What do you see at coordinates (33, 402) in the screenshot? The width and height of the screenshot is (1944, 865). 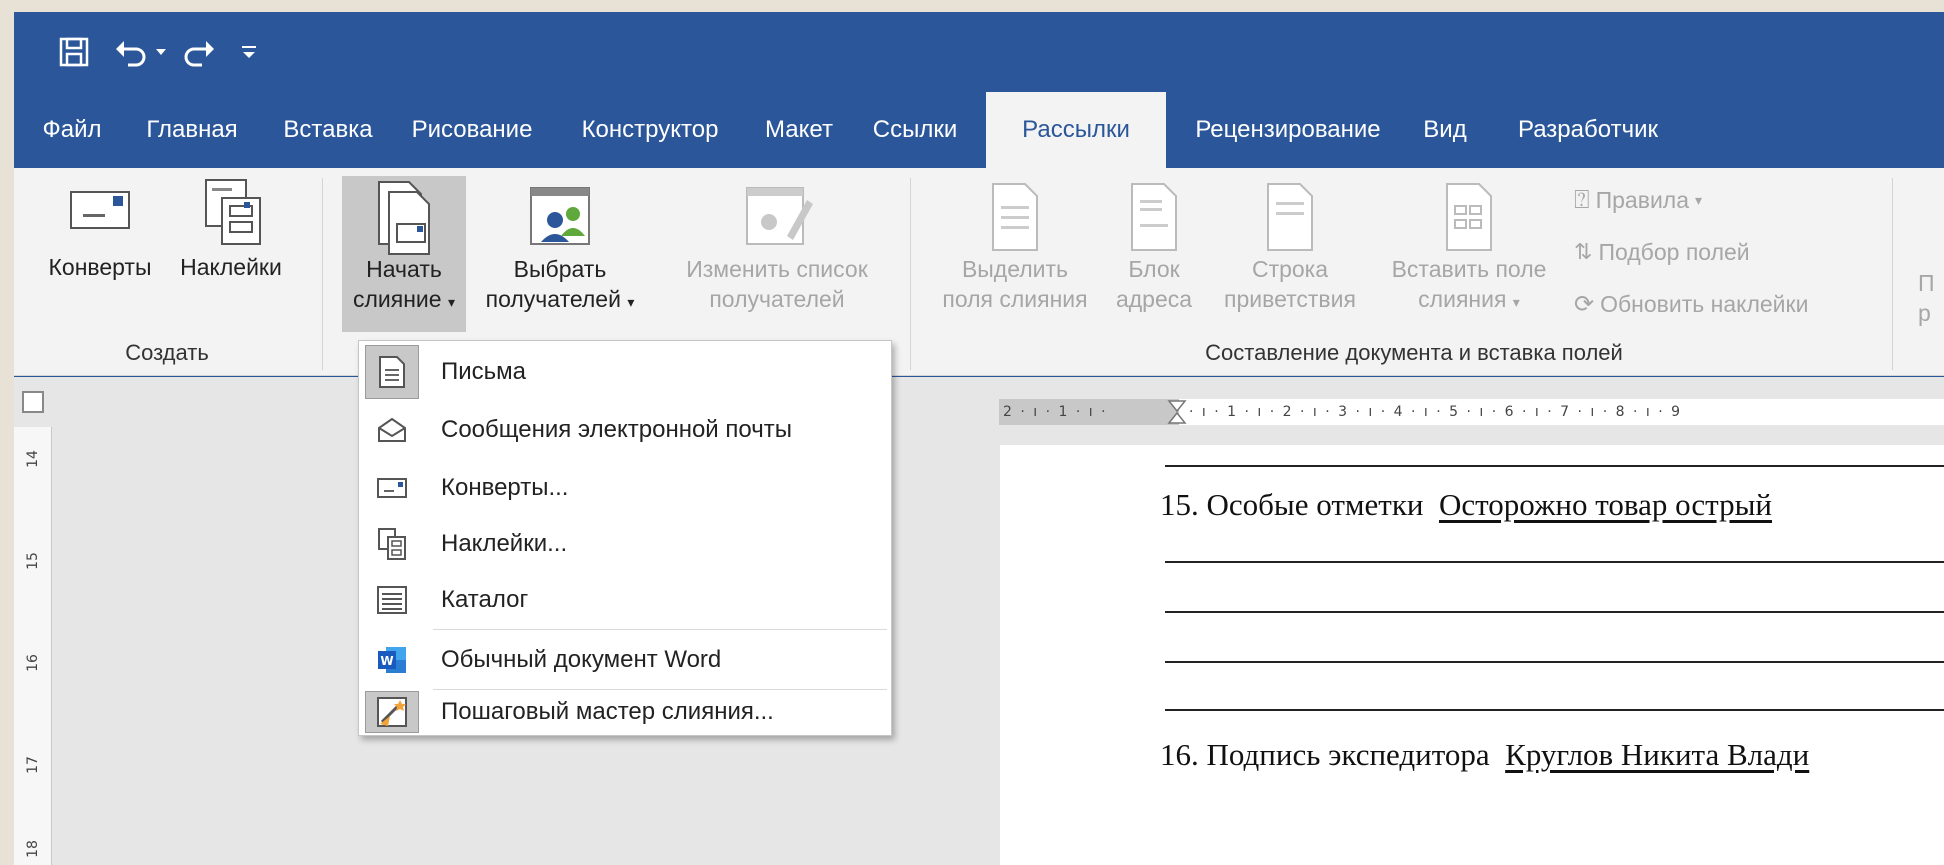 I see `tab-stop-selector` at bounding box center [33, 402].